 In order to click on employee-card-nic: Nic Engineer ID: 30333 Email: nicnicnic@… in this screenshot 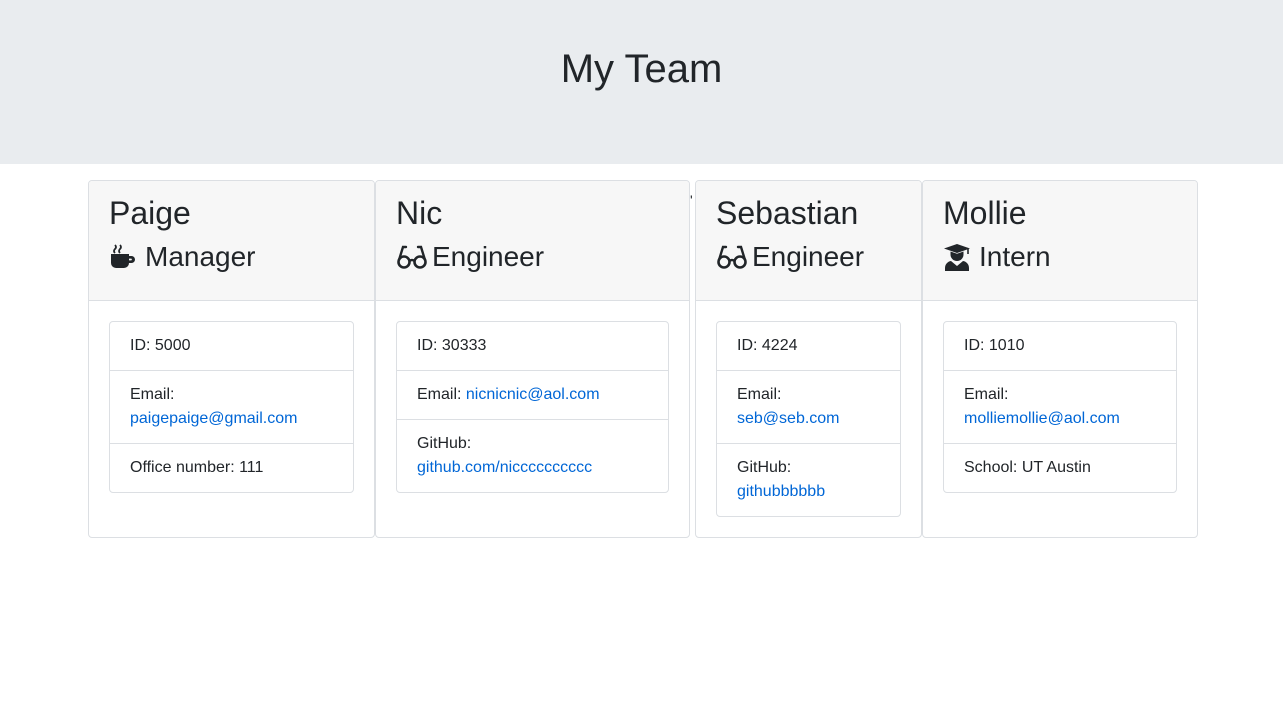, I will do `click(532, 359)`.